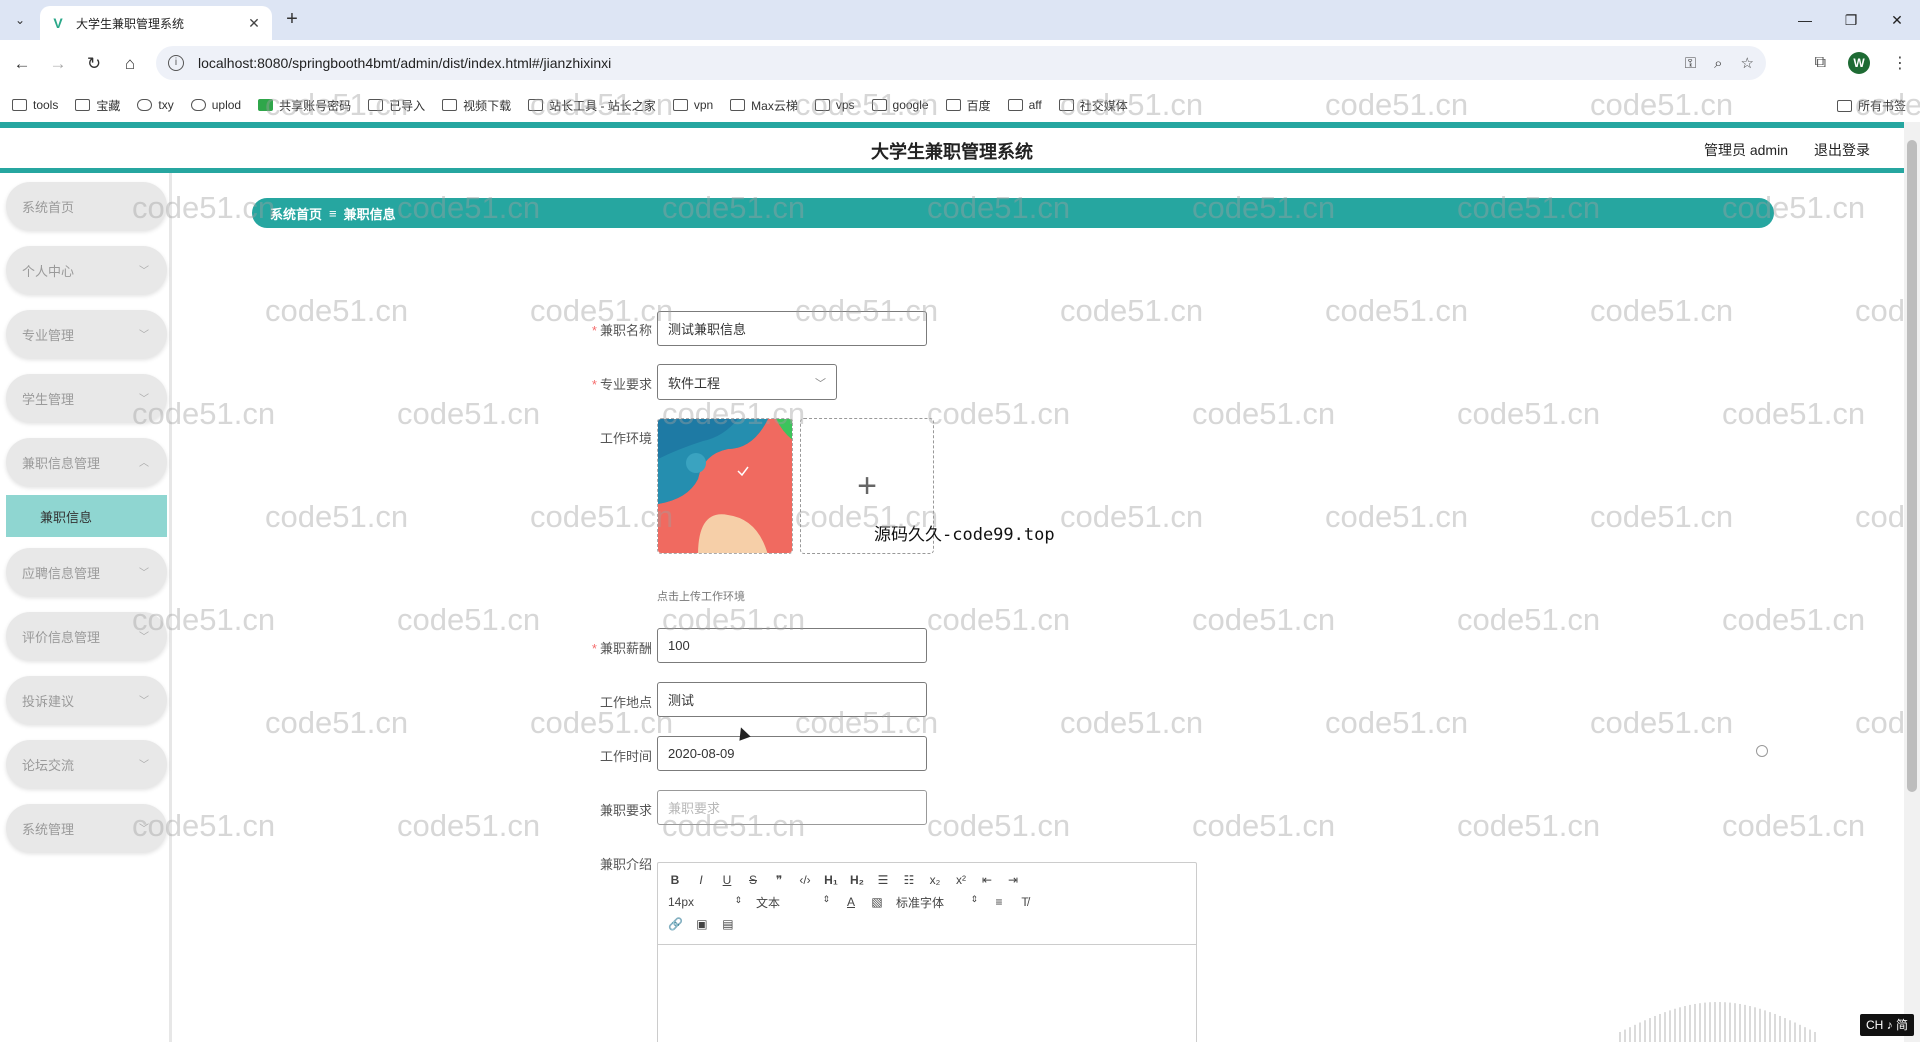  Describe the element at coordinates (35, 105) in the screenshot. I see `bookmark-item: tools` at that location.